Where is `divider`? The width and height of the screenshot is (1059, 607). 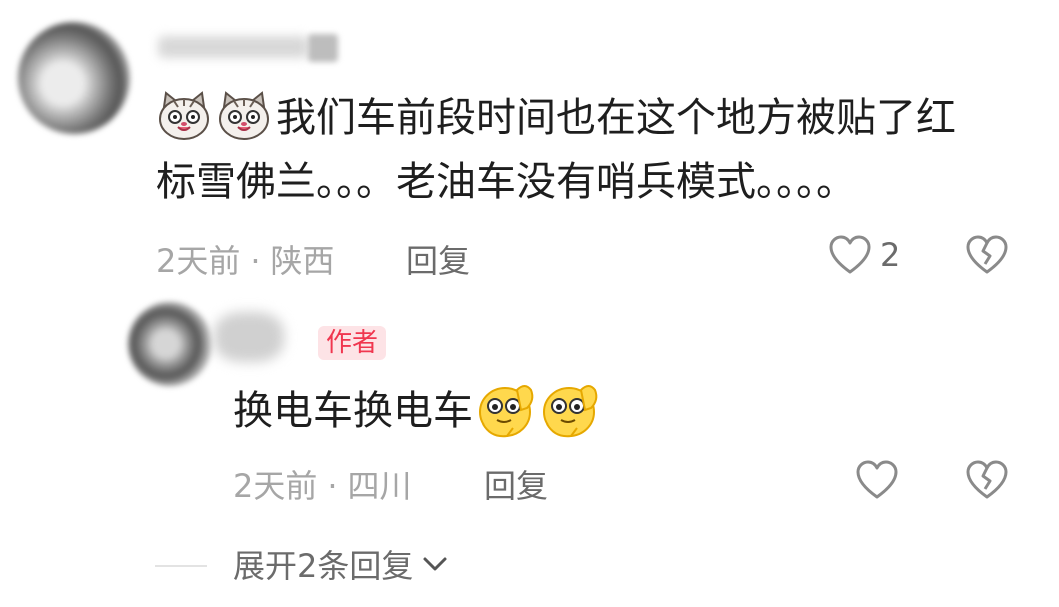 divider is located at coordinates (181, 566).